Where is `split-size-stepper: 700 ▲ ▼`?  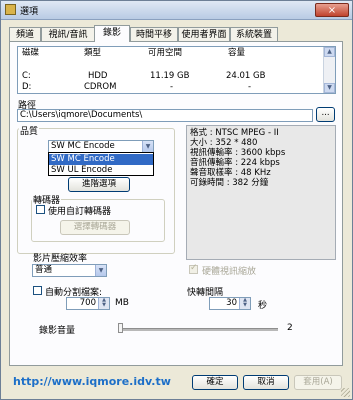 split-size-stepper: 700 ▲ ▼ is located at coordinates (88, 303).